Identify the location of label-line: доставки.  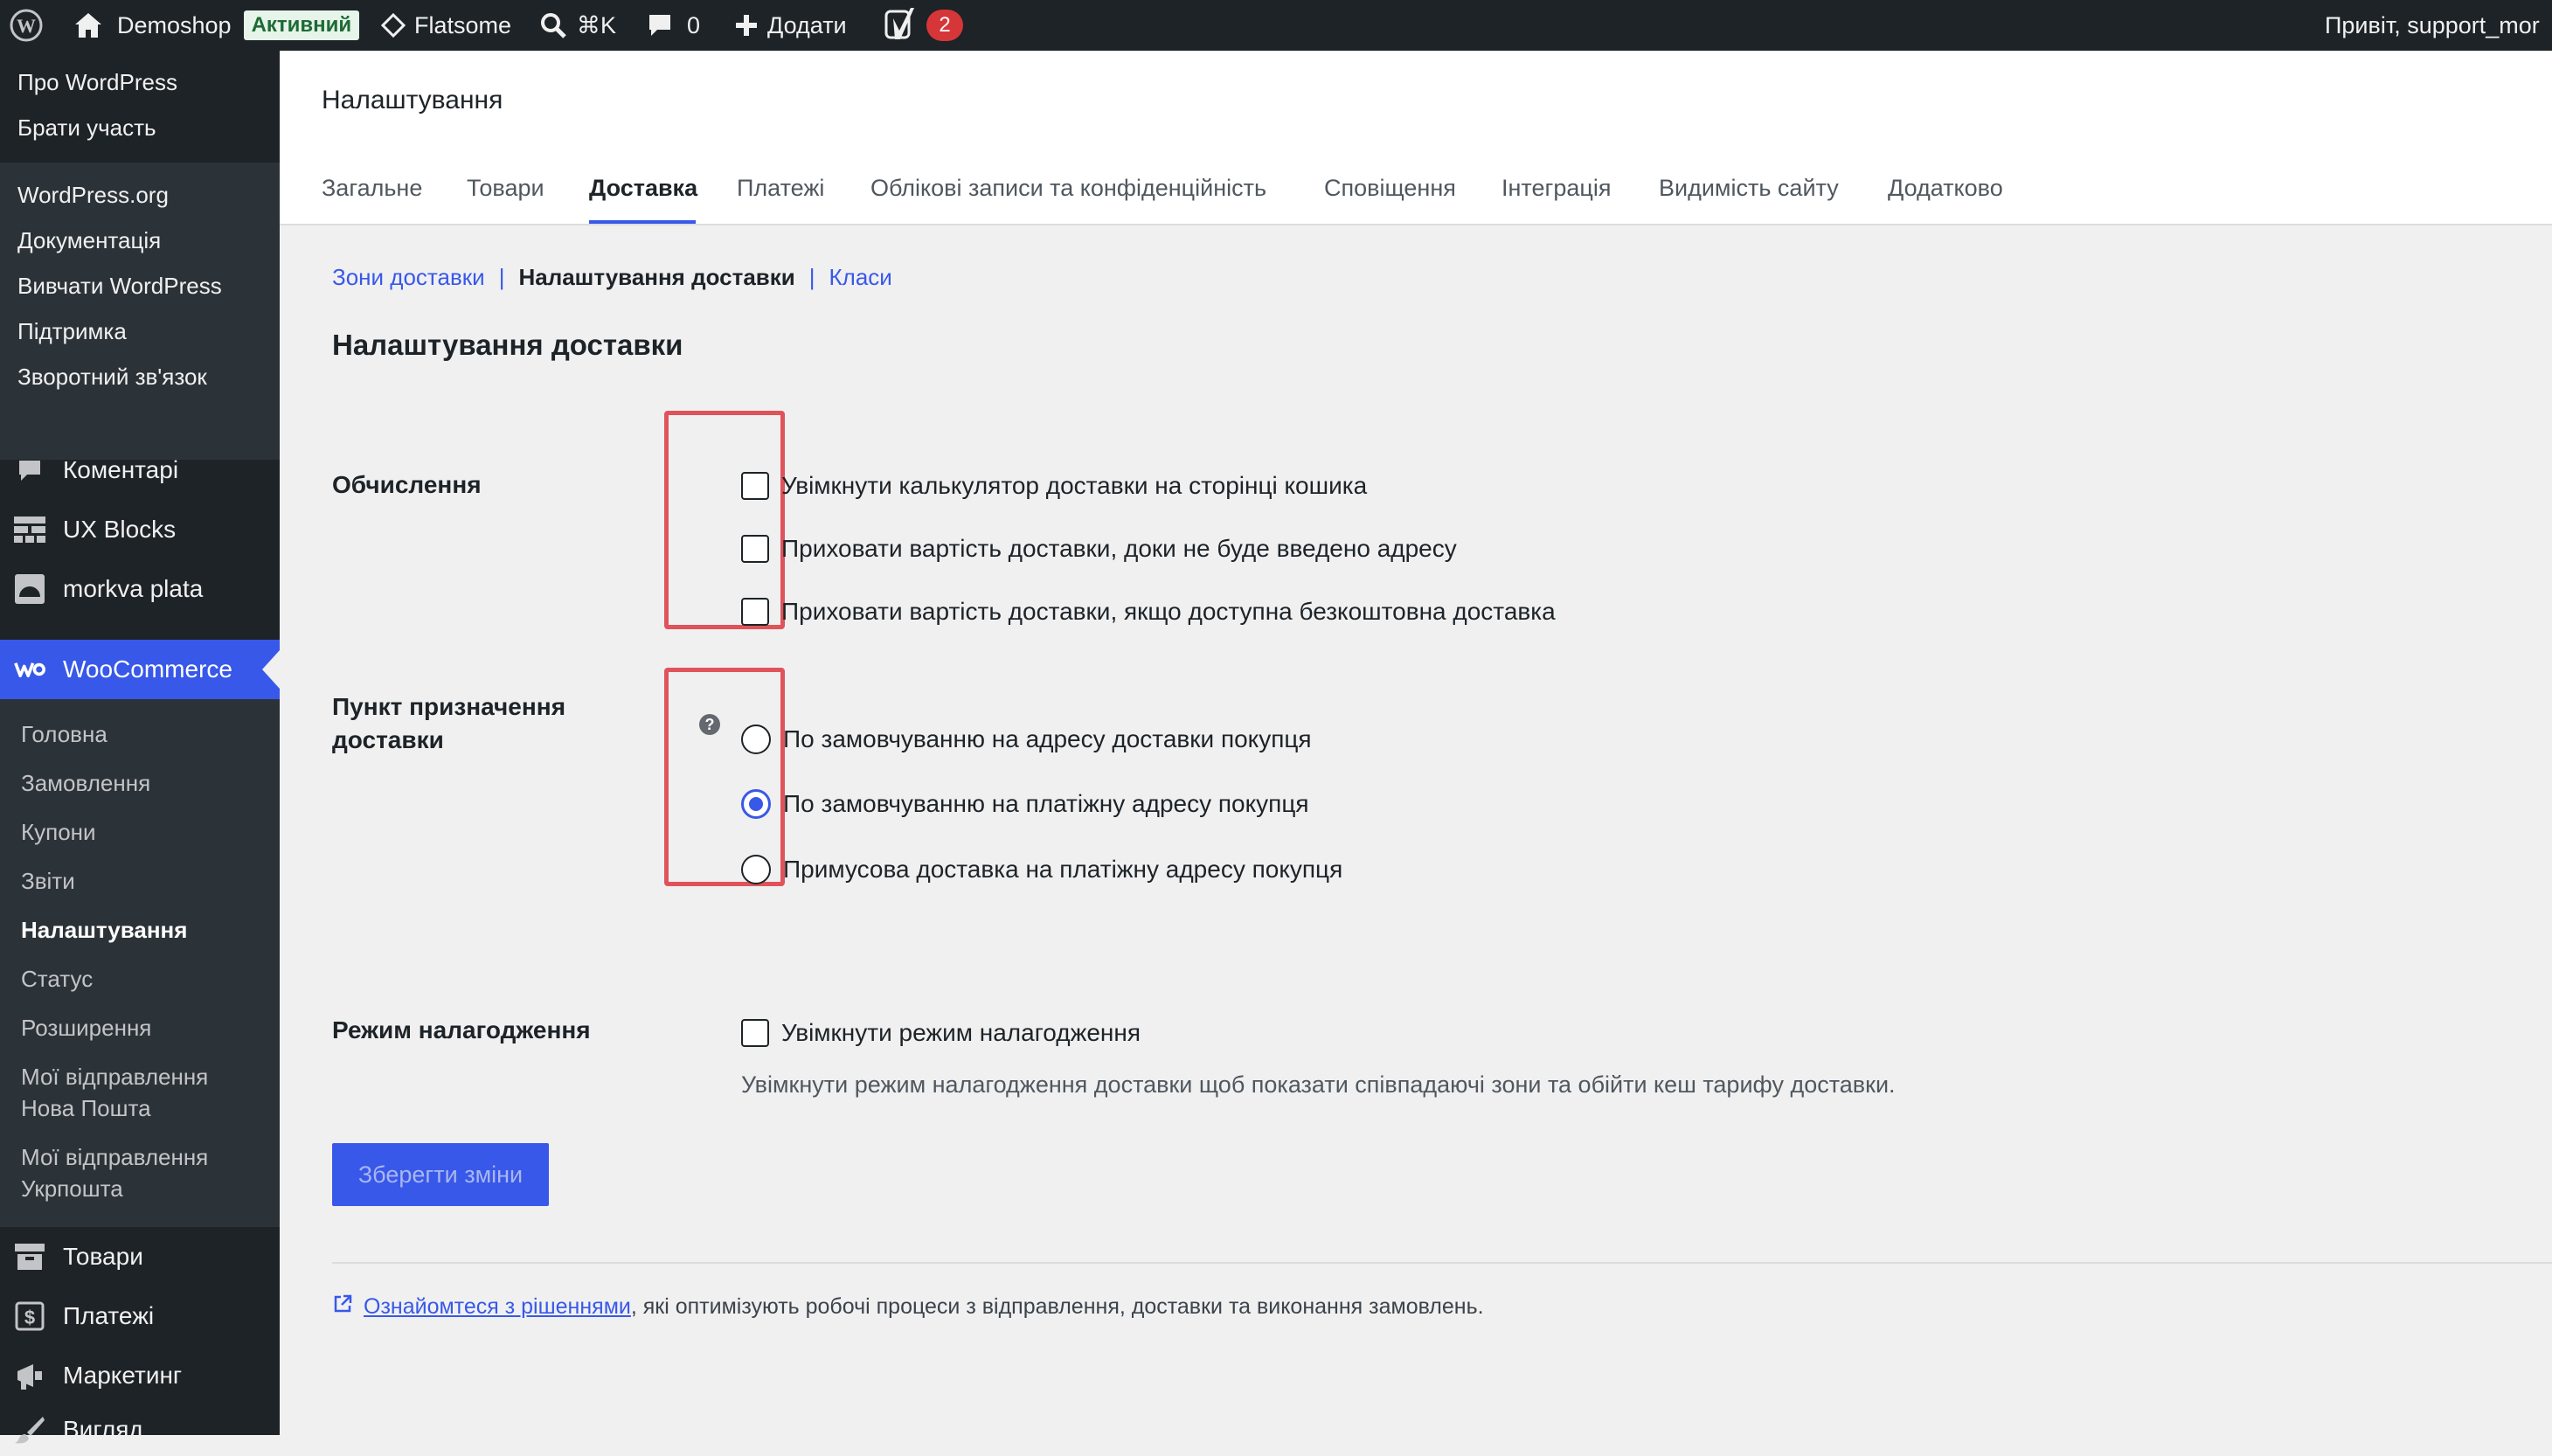
(388, 739).